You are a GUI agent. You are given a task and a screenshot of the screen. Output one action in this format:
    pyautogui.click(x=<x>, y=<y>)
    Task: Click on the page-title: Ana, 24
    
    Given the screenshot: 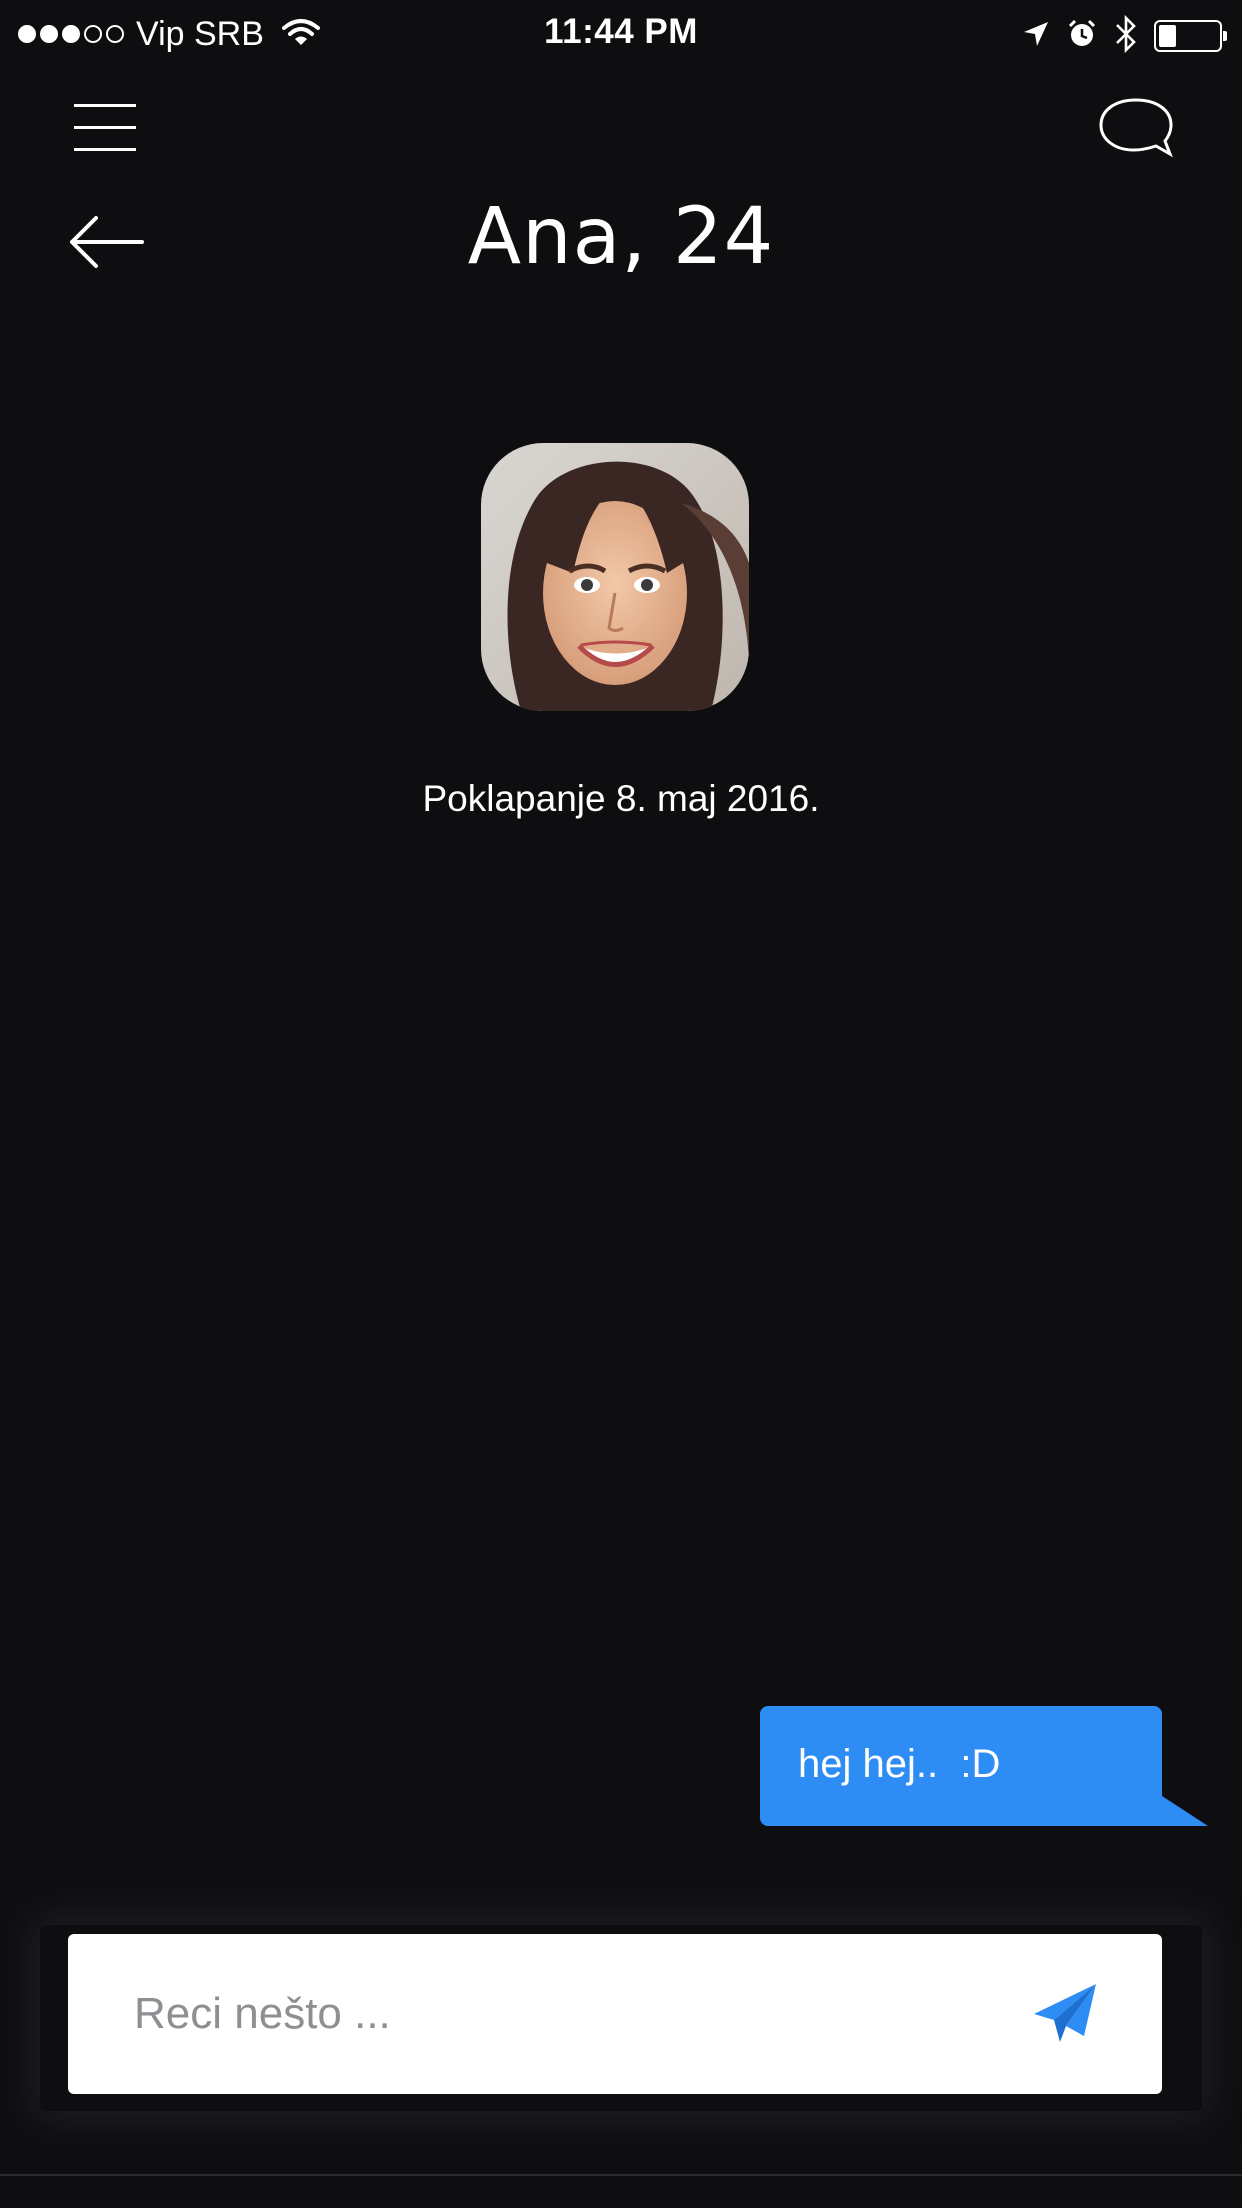 What is the action you would take?
    pyautogui.click(x=621, y=237)
    